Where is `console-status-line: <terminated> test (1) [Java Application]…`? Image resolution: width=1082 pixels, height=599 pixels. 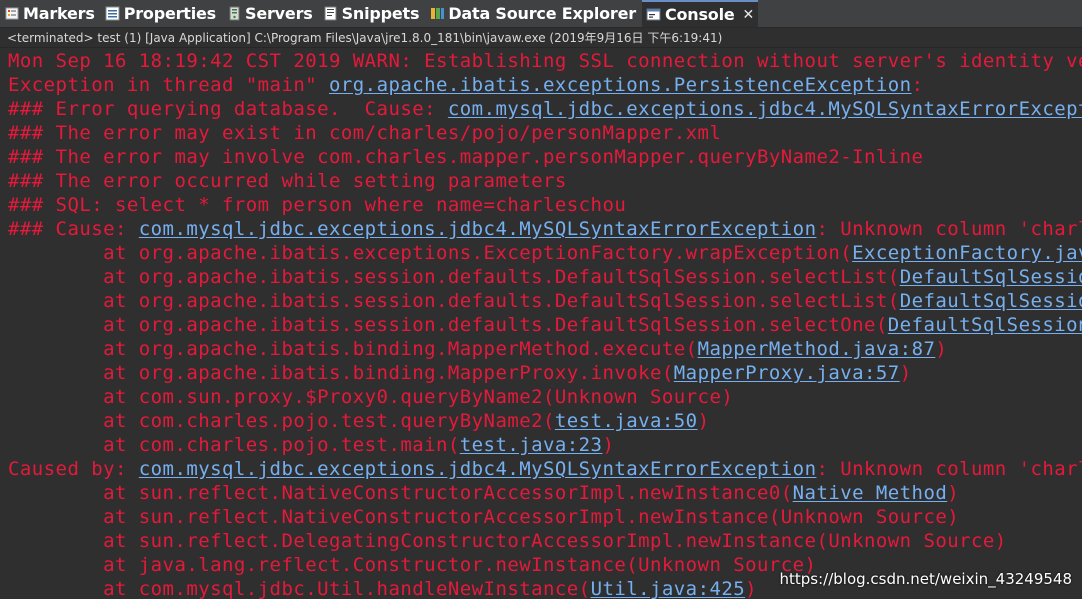 console-status-line: <terminated> test (1) [Java Application]… is located at coordinates (541, 38).